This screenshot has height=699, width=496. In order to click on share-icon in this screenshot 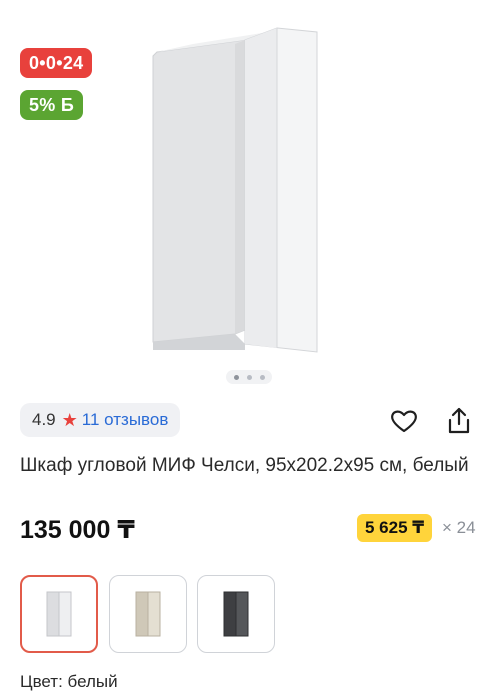, I will do `click(459, 421)`.